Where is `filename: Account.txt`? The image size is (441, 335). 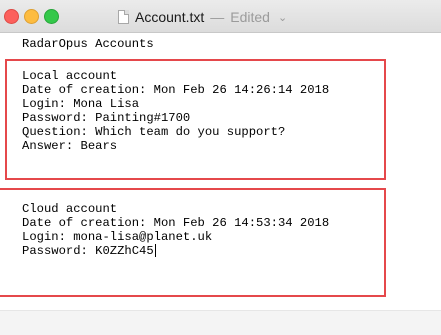
filename: Account.txt is located at coordinates (170, 17).